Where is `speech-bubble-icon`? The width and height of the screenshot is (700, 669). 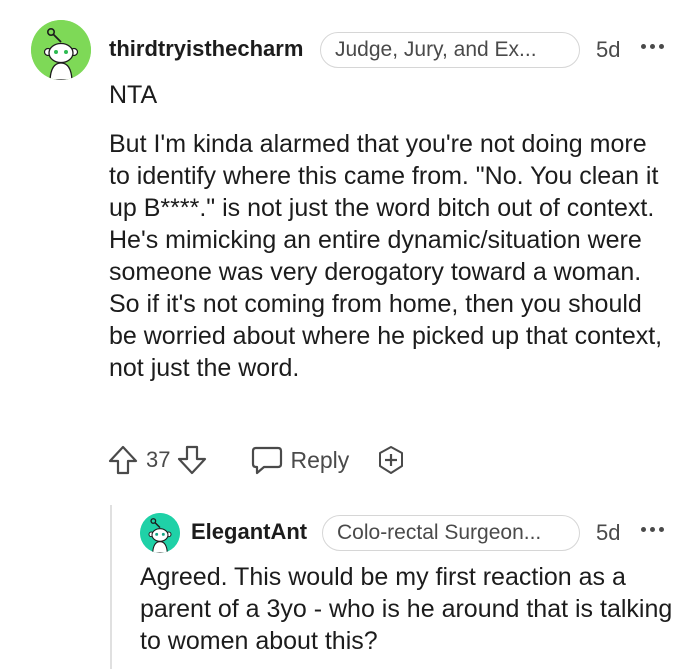 speech-bubble-icon is located at coordinates (267, 460).